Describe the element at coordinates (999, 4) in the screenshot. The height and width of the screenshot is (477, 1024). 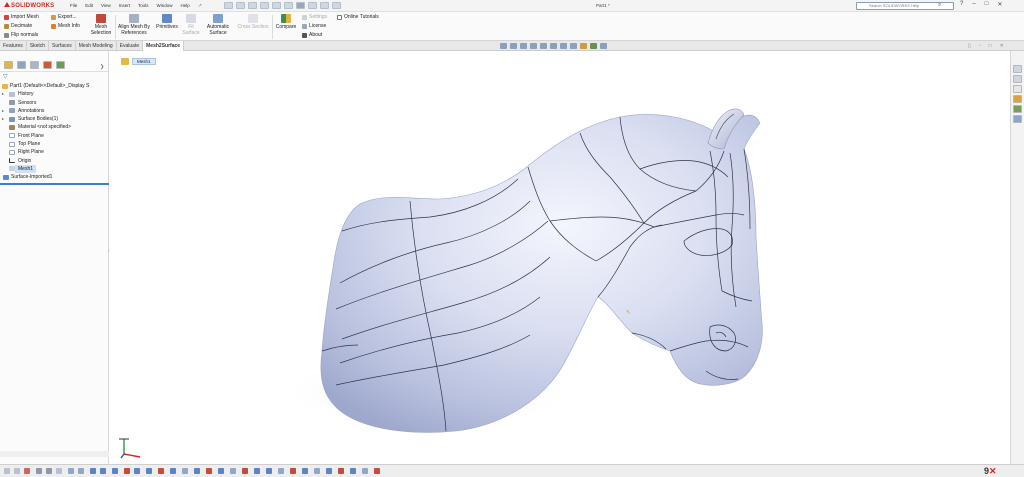
I see `close-icon: ✕` at that location.